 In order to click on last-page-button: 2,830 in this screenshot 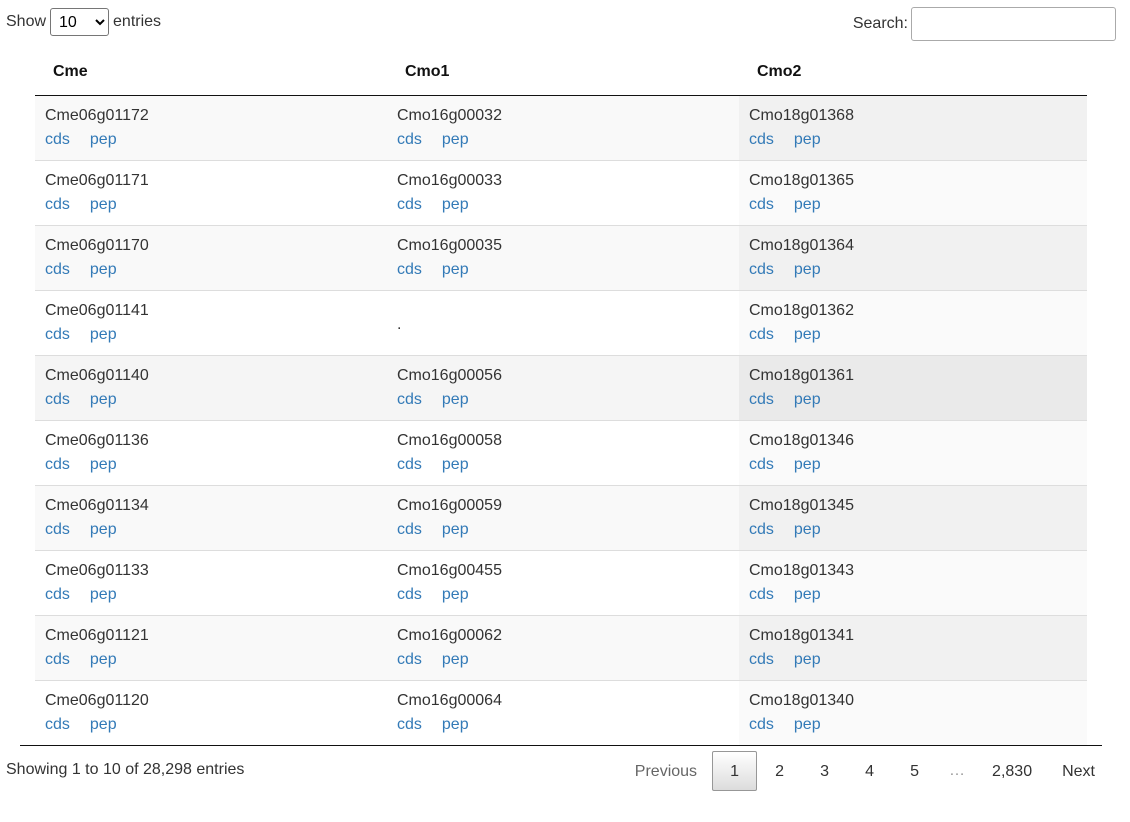, I will do `click(1012, 771)`.